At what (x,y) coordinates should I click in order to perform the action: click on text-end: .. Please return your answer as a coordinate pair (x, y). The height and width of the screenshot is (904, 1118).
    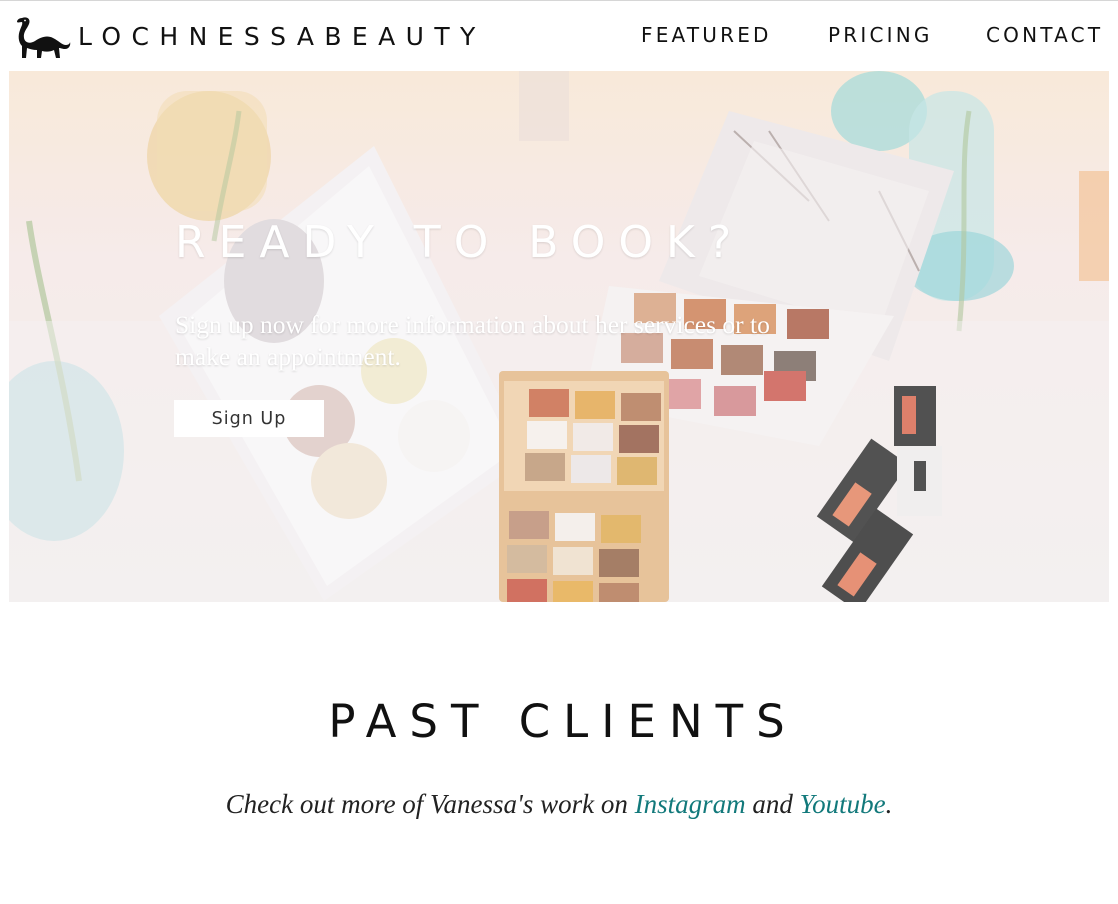
    Looking at the image, I should click on (889, 804).